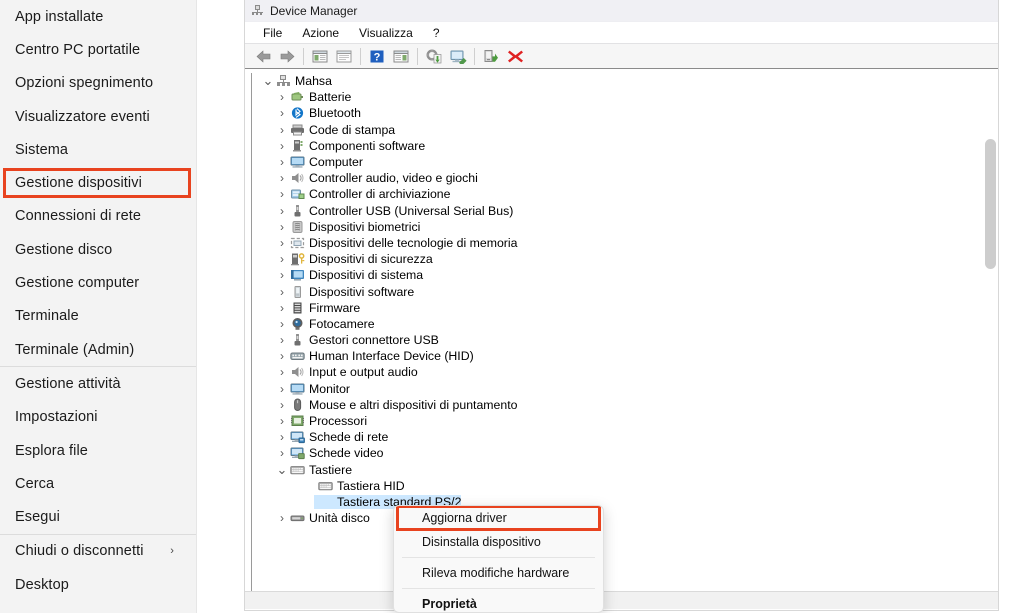 The height and width of the screenshot is (613, 1024). Describe the element at coordinates (626, 372) in the screenshot. I see `tree-item: › Input e output audio` at that location.